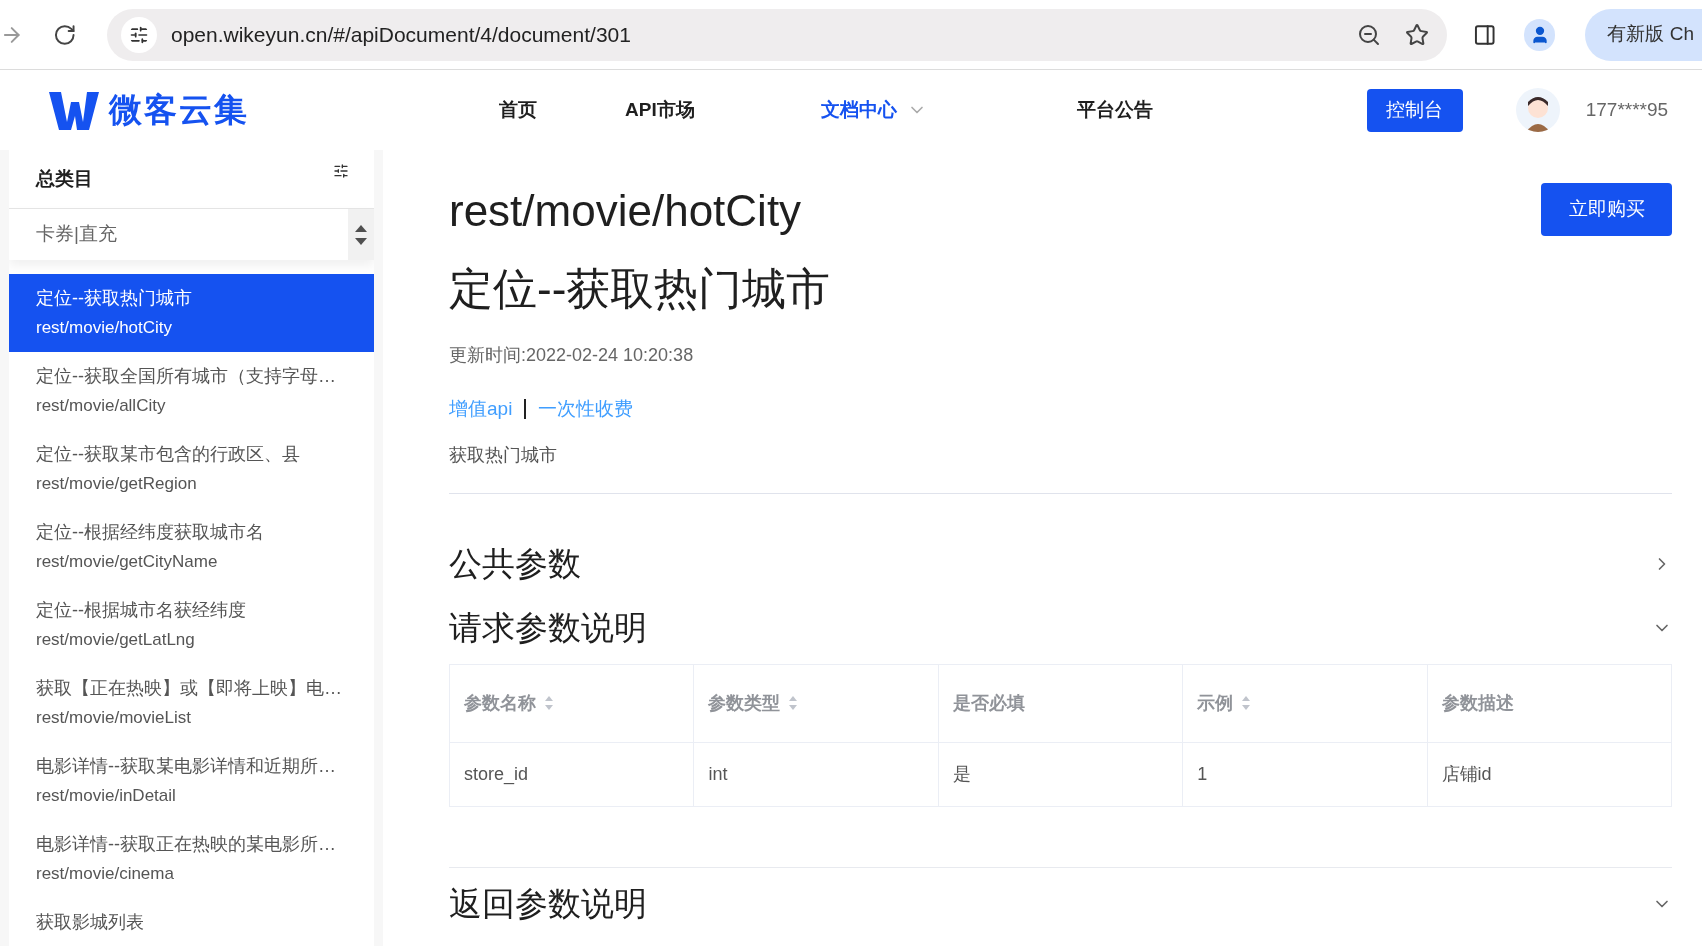 The image size is (1702, 946). Describe the element at coordinates (64, 178) in the screenshot. I see `sidebar-title: 总类目` at that location.